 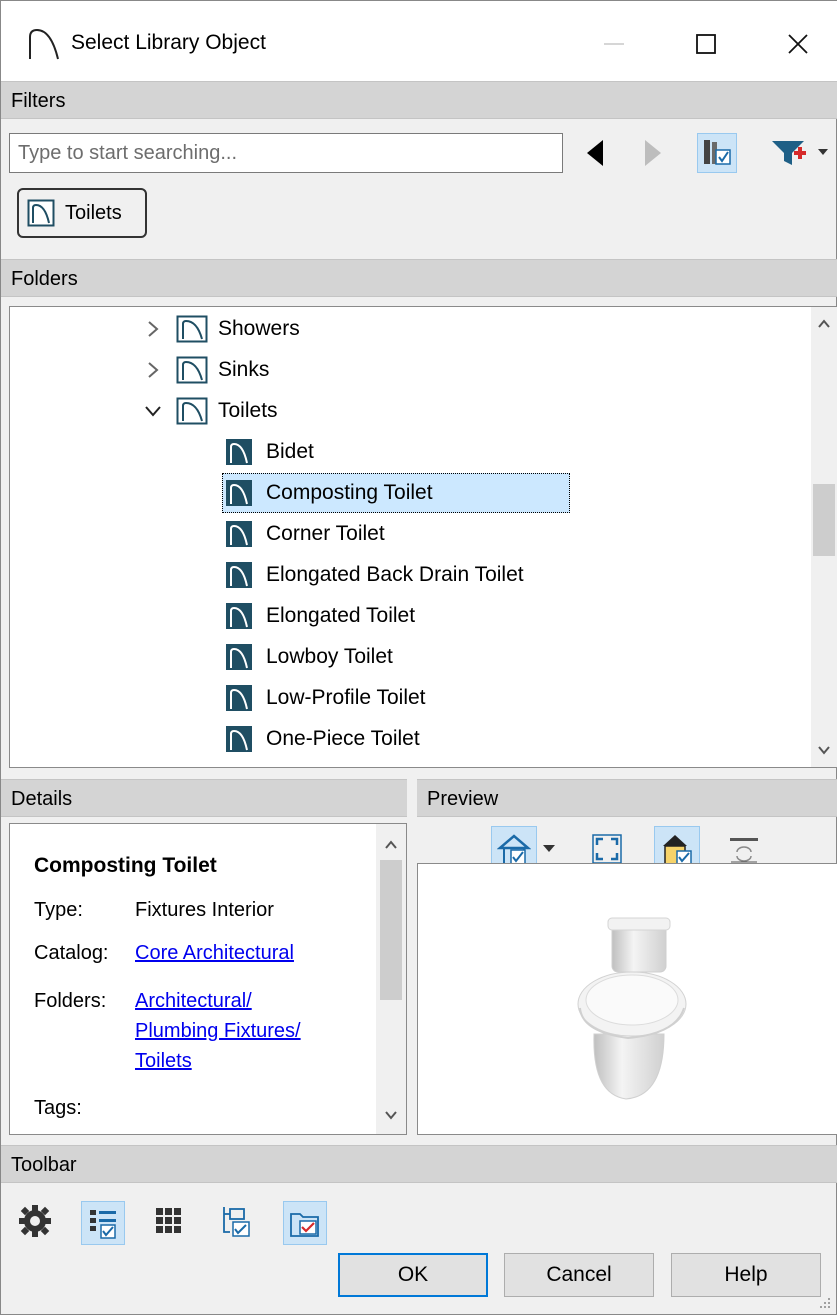 I want to click on type-label: Type:, so click(x=58, y=910).